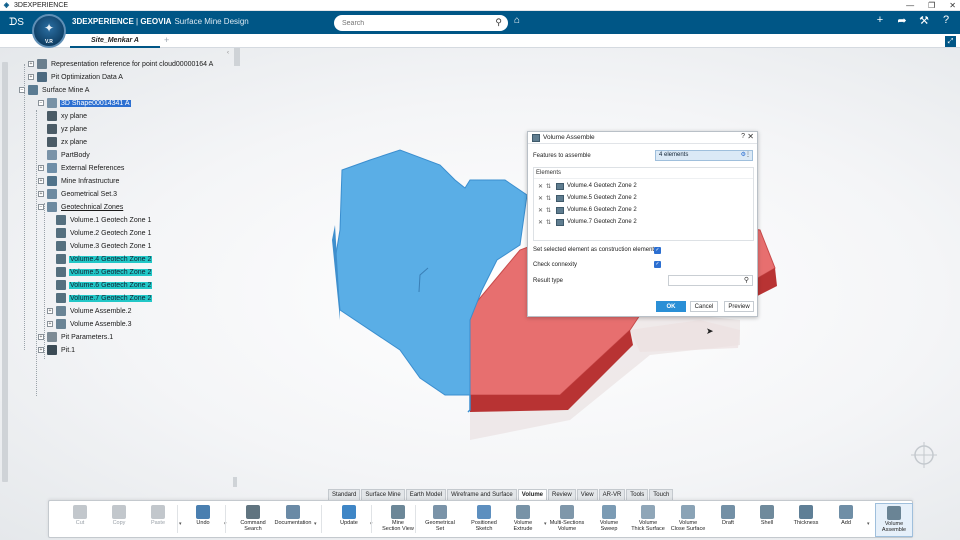  Describe the element at coordinates (523, 520) in the screenshot. I see `toolbar-button: Volume Extrude` at that location.